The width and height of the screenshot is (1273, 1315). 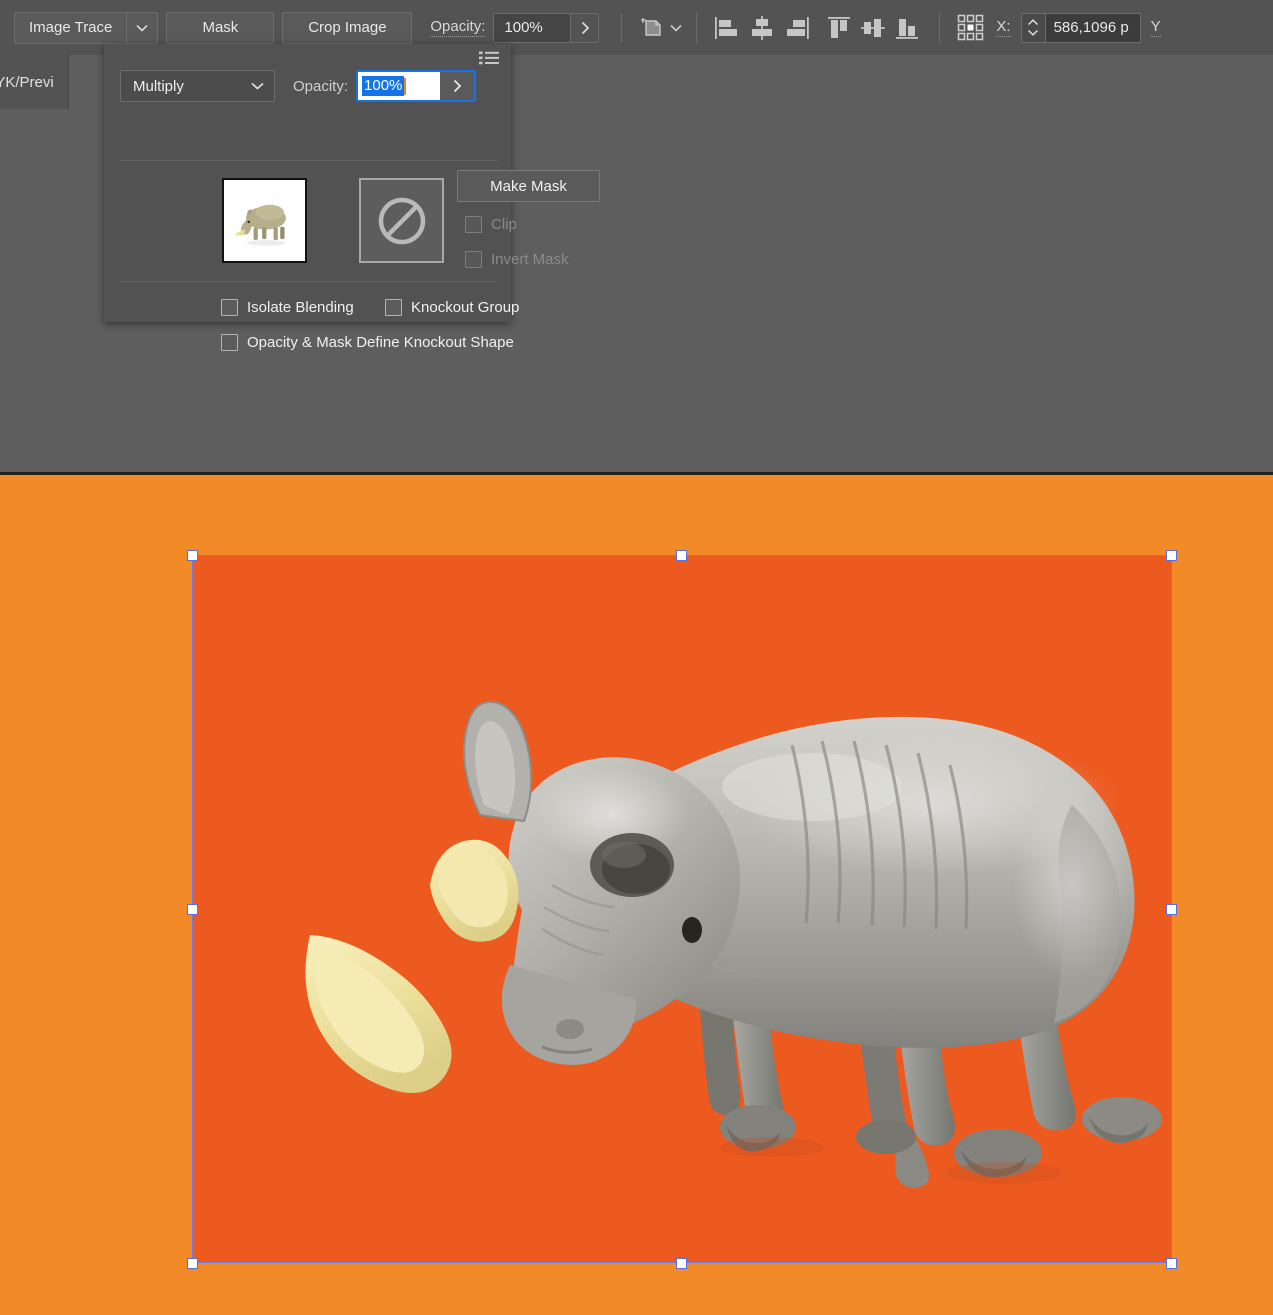 What do you see at coordinates (530, 259) in the screenshot?
I see `invert-mask-label: Invert Mask` at bounding box center [530, 259].